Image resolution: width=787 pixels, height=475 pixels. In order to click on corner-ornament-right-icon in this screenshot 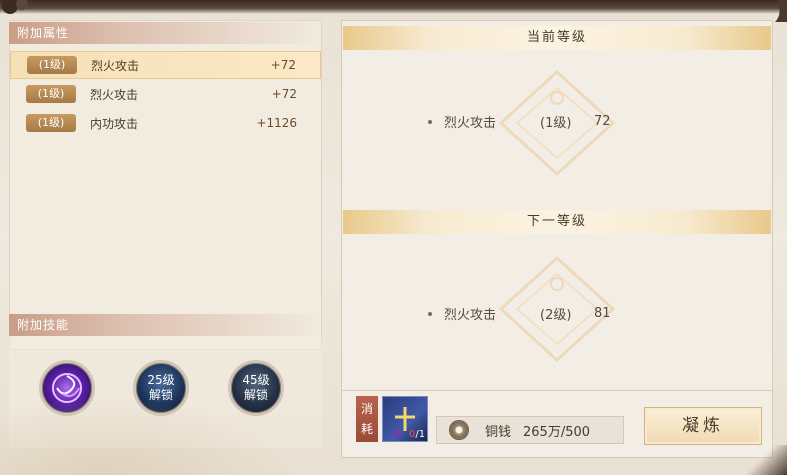, I will do `click(781, 11)`.